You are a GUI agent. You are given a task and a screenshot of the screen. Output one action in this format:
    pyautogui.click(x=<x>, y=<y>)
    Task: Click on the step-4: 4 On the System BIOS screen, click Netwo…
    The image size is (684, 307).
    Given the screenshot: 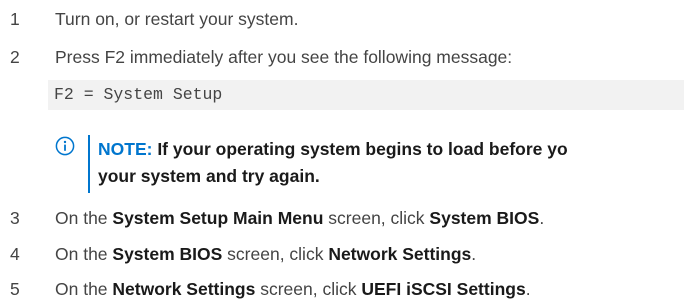 What is the action you would take?
    pyautogui.click(x=342, y=254)
    